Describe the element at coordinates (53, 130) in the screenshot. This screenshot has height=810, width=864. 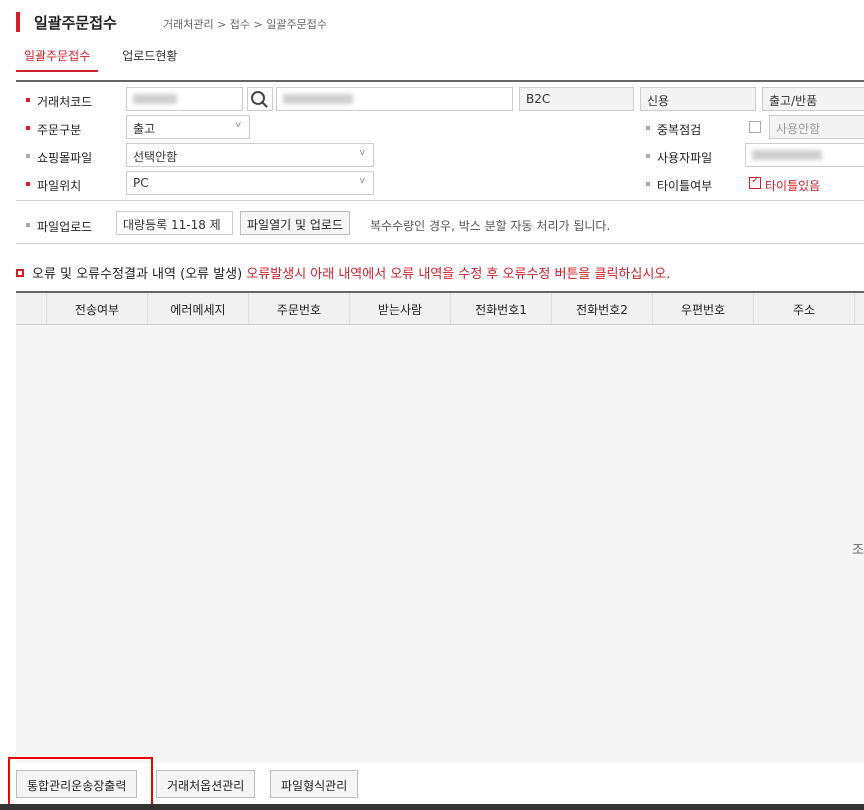
I see `order-type-label: 주문구분` at that location.